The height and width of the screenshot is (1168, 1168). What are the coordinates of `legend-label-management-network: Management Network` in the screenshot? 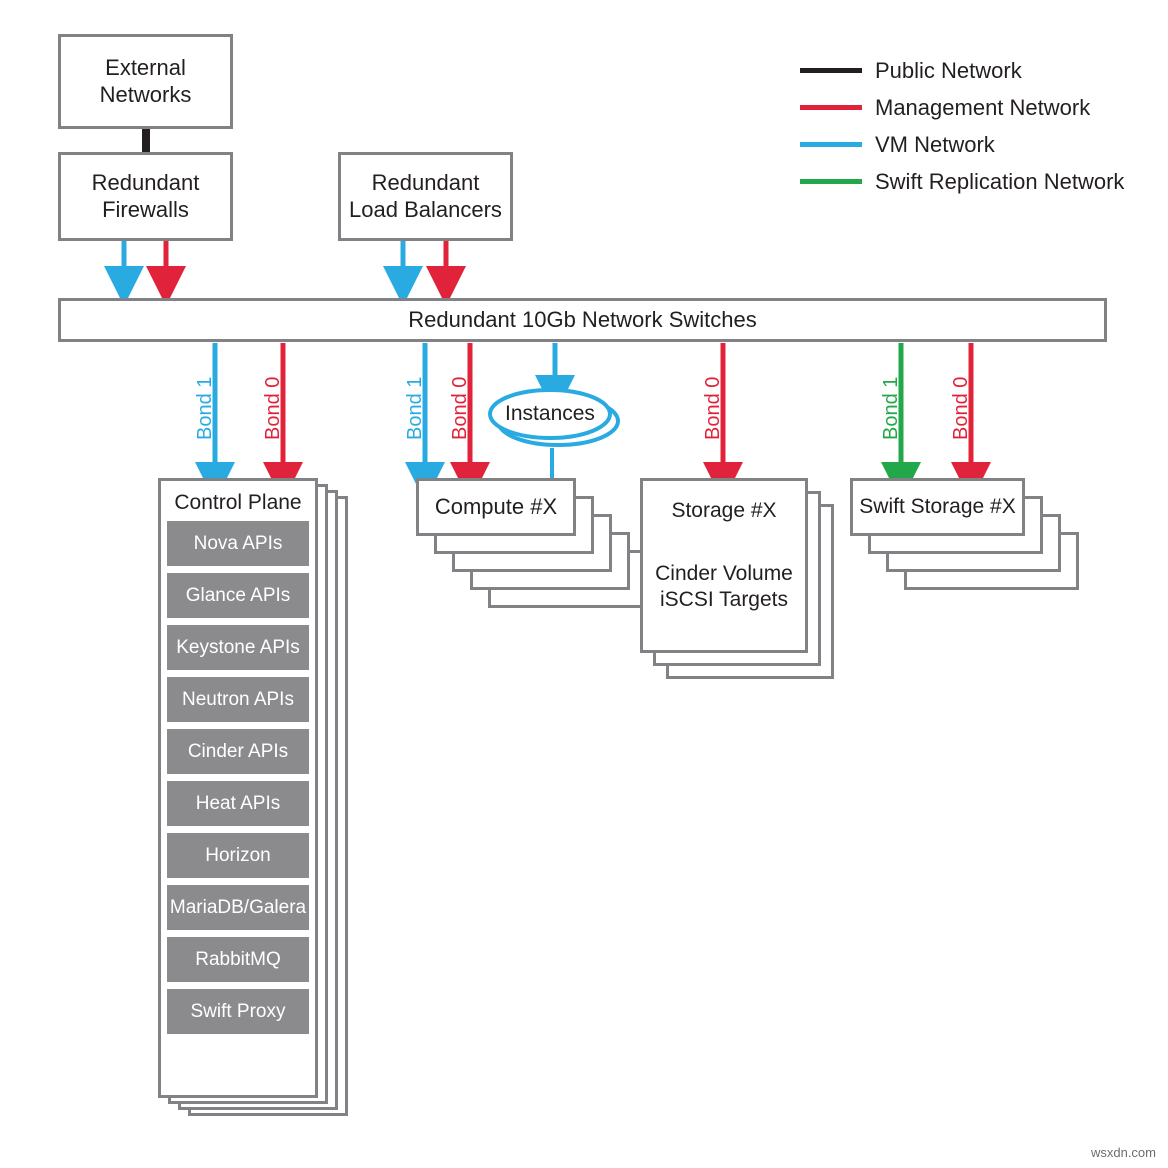 It's located at (983, 107).